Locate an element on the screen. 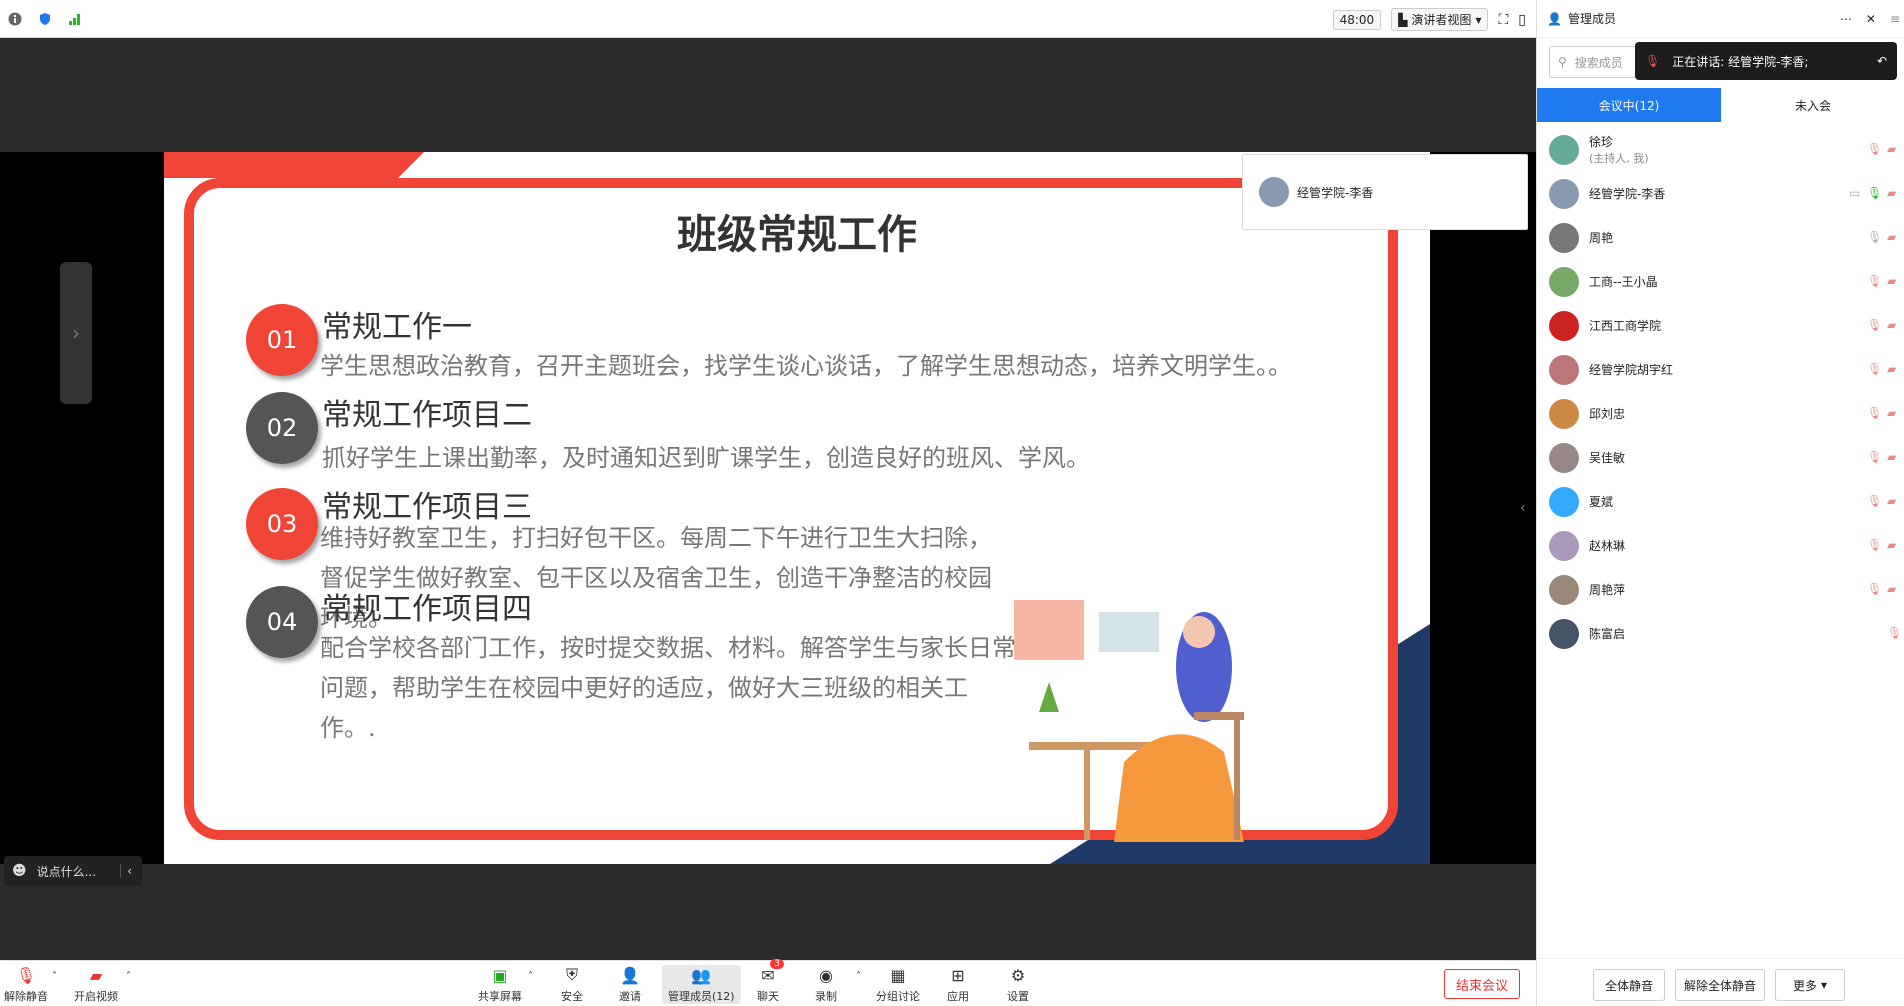  participant-name: 吴佳敏 is located at coordinates (1607, 457).